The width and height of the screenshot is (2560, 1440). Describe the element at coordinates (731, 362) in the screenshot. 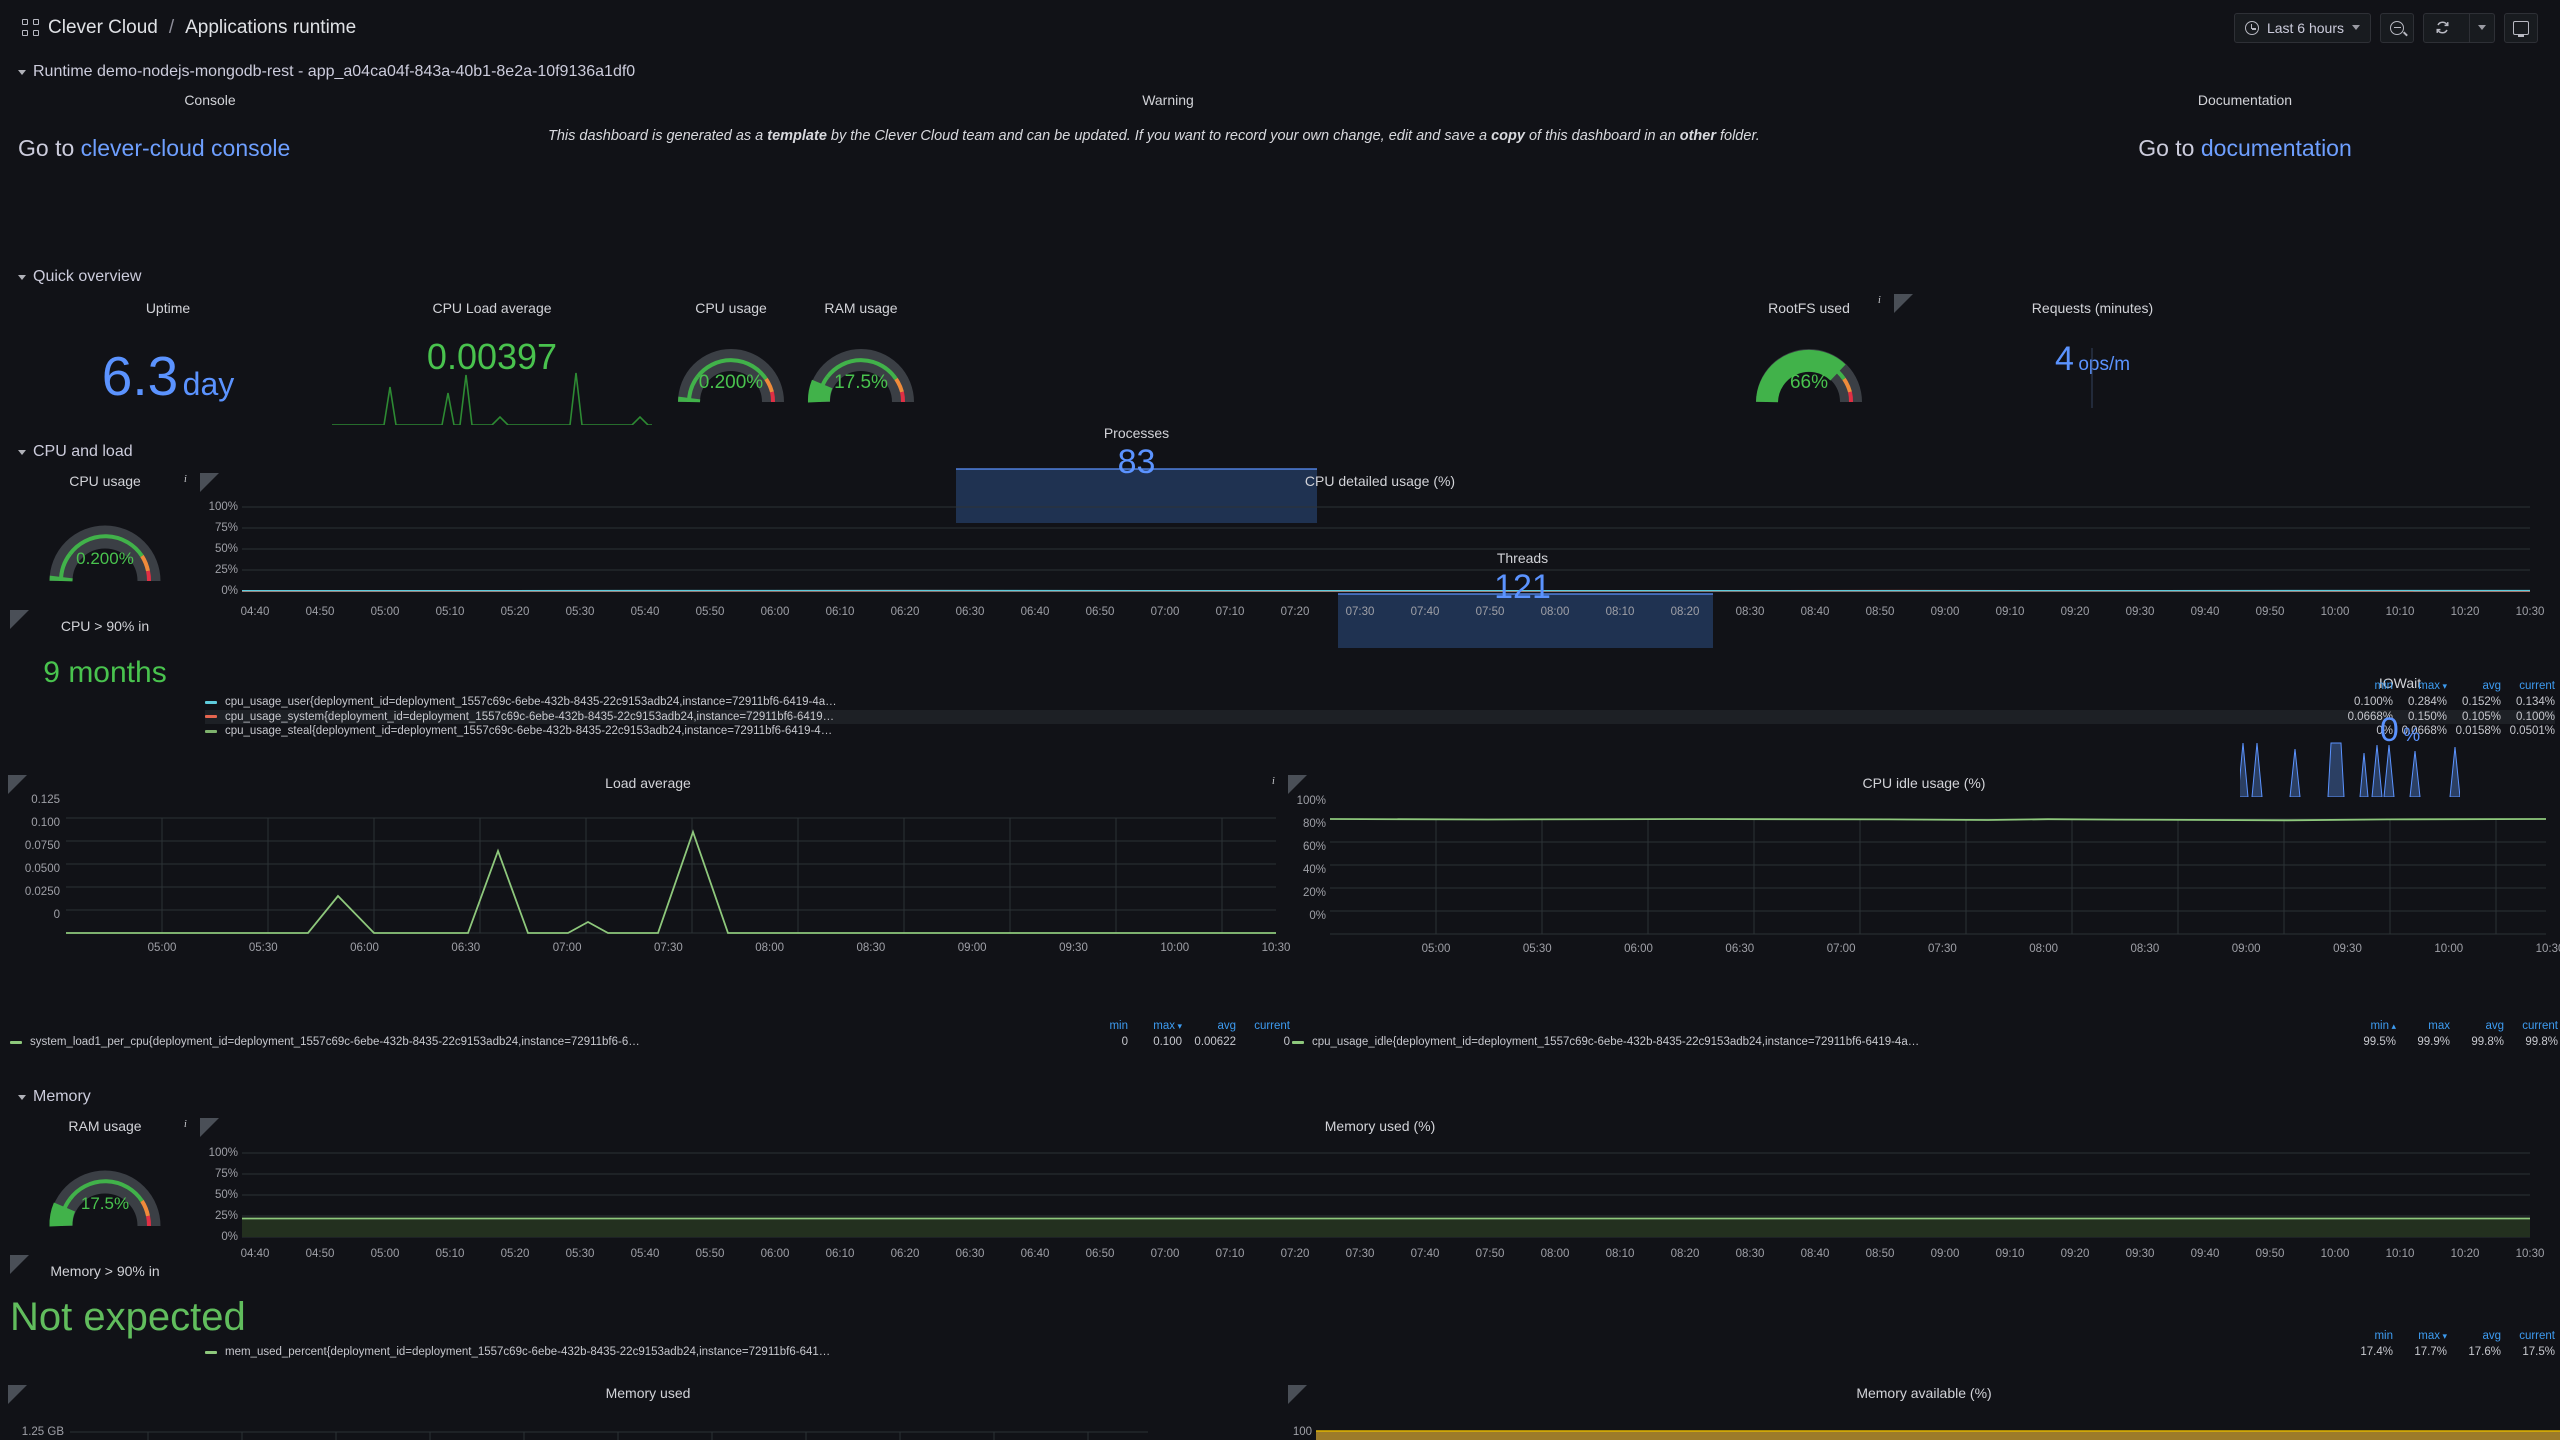

I see `panel-cpu-usage-overview: CPU usage 0.200%` at that location.